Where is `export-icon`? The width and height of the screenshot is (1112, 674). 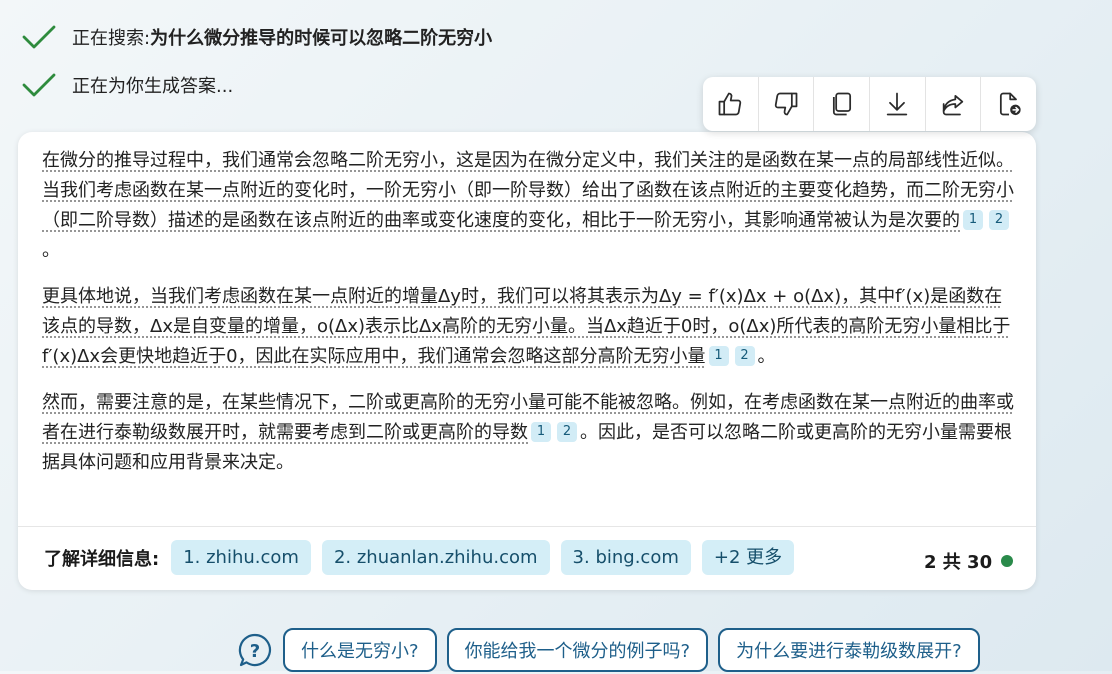
export-icon is located at coordinates (1010, 104).